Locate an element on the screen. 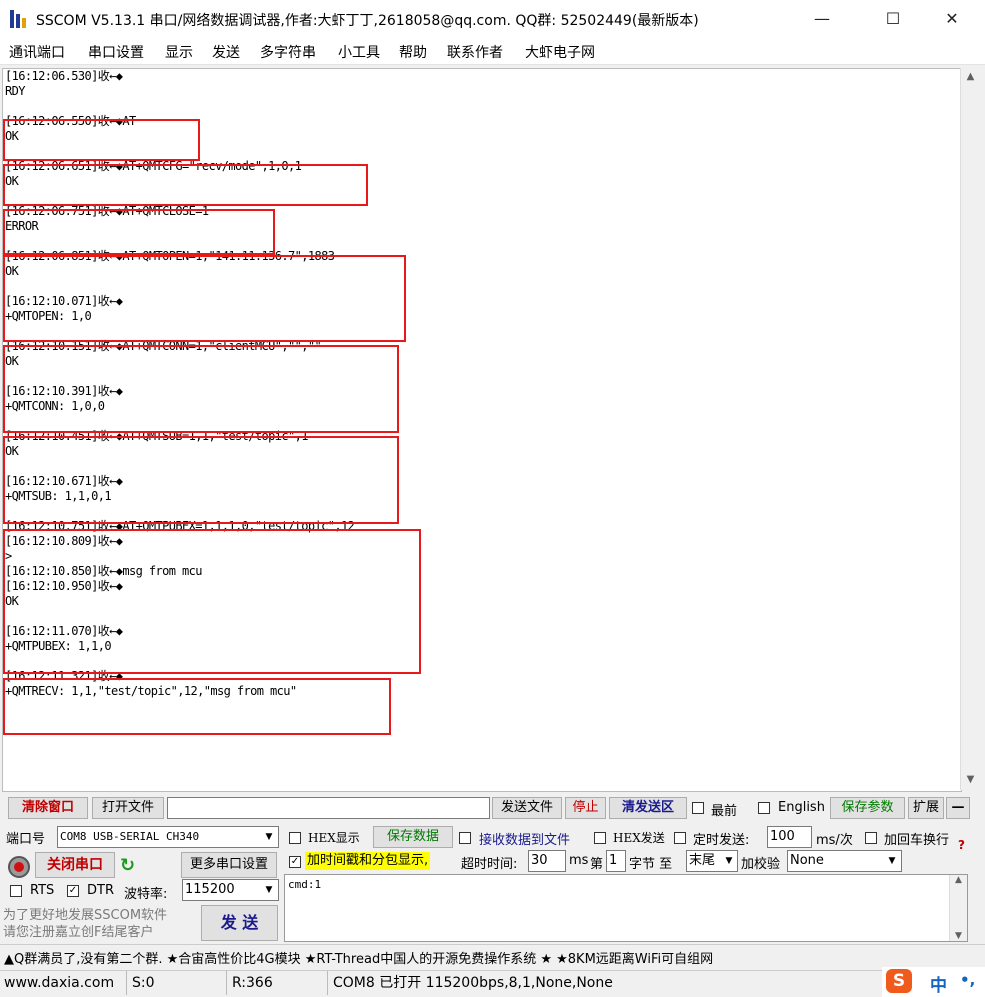 This screenshot has height=997, width=985. hex-send-label: HEX发送 is located at coordinates (639, 838).